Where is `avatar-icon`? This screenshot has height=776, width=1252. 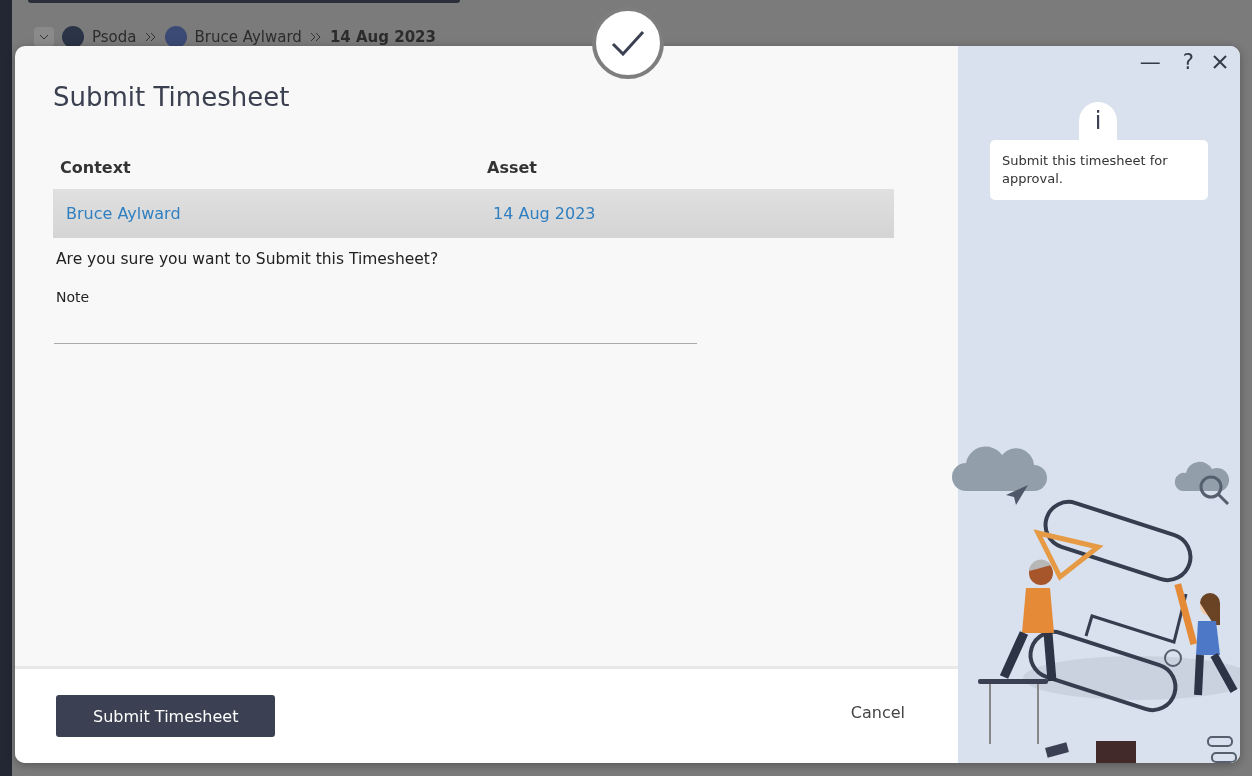
avatar-icon is located at coordinates (175, 37).